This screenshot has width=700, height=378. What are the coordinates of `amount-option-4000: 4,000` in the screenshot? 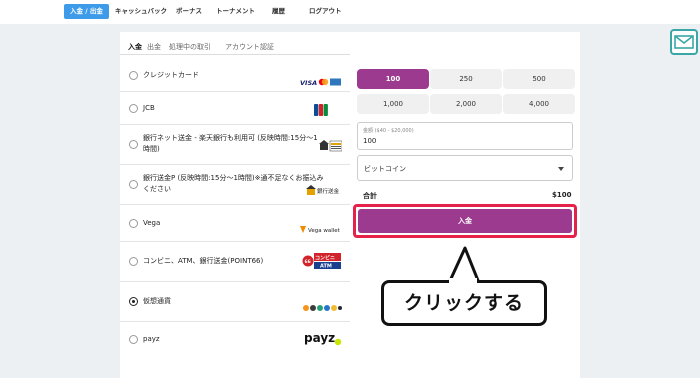 It's located at (539, 104).